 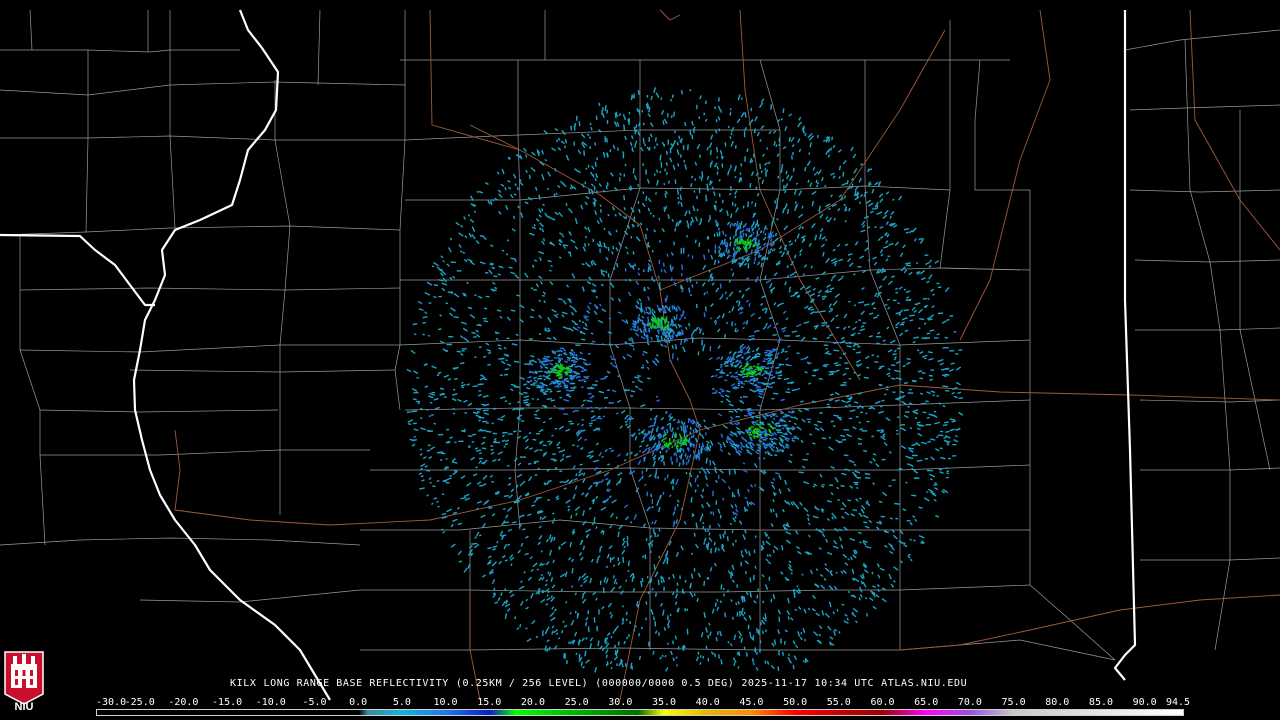 I want to click on county-line, so click(x=985, y=145).